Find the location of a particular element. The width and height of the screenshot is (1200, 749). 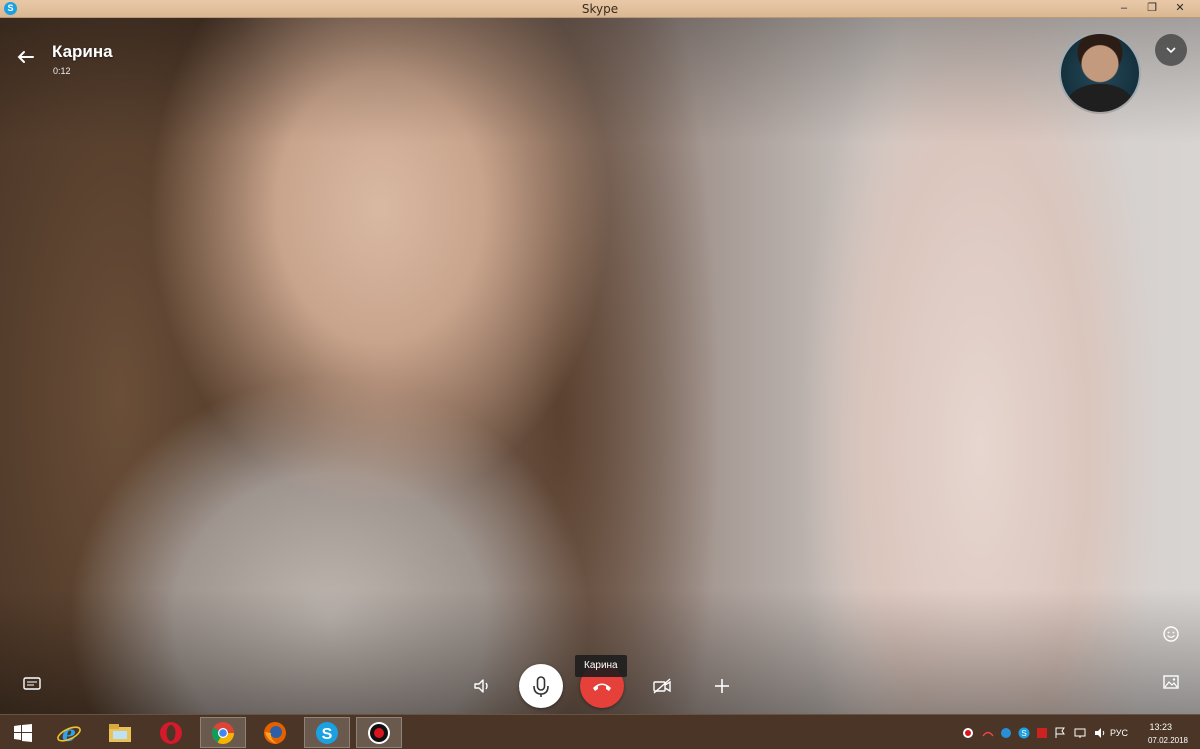

add-participant-button is located at coordinates (722, 687).